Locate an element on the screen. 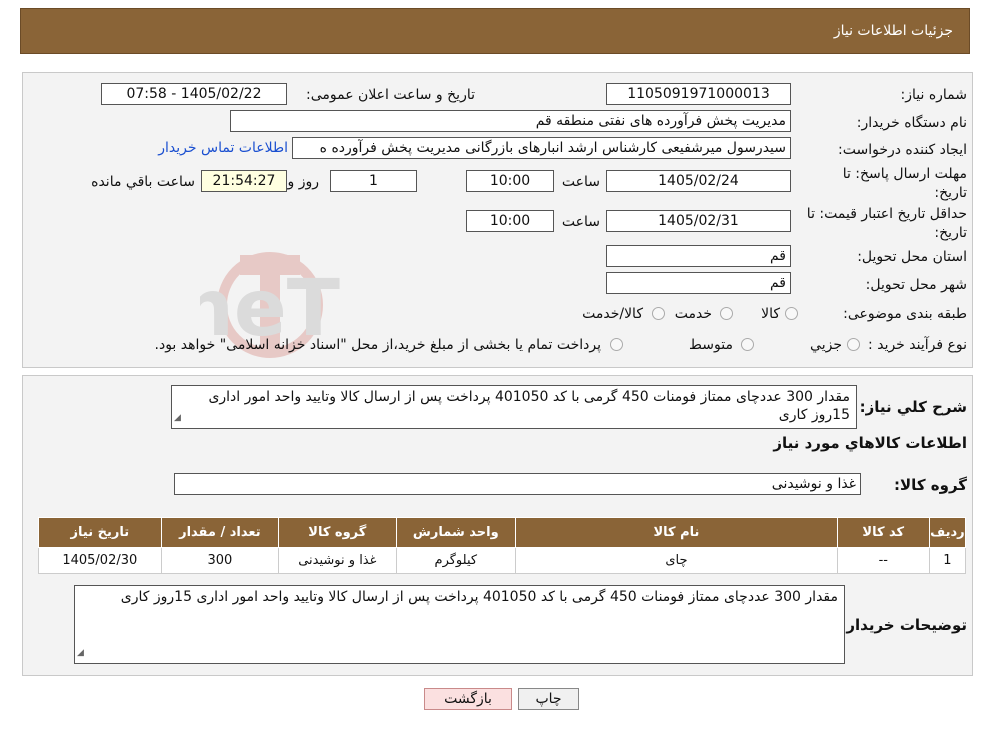  days-label: روز و is located at coordinates (303, 182).